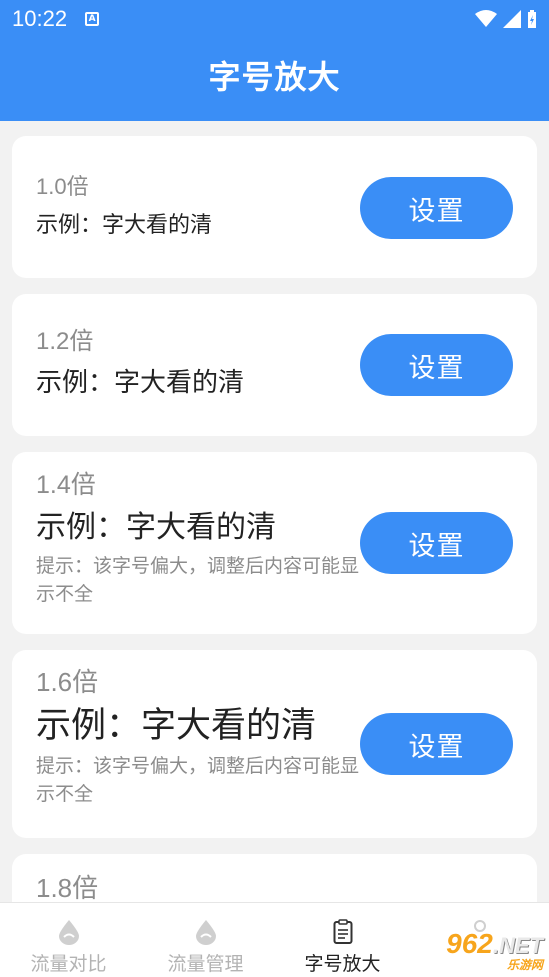 The width and height of the screenshot is (549, 977). What do you see at coordinates (65, 341) in the screenshot?
I see `multiplier-label: 1.2倍` at bounding box center [65, 341].